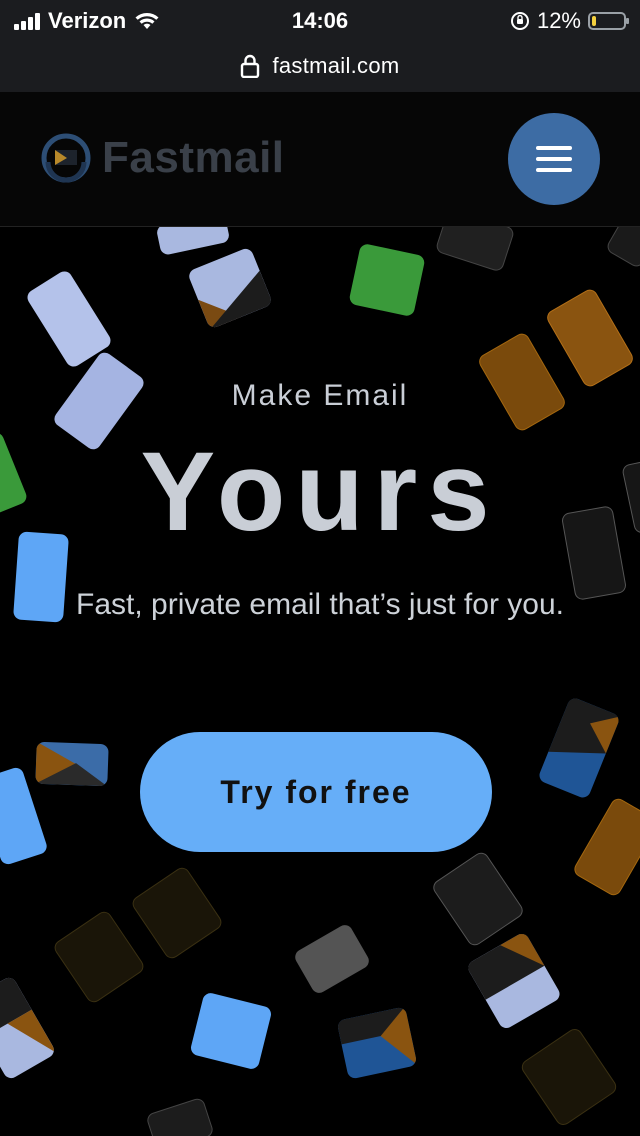  What do you see at coordinates (608, 21) in the screenshot?
I see `battery-icon` at bounding box center [608, 21].